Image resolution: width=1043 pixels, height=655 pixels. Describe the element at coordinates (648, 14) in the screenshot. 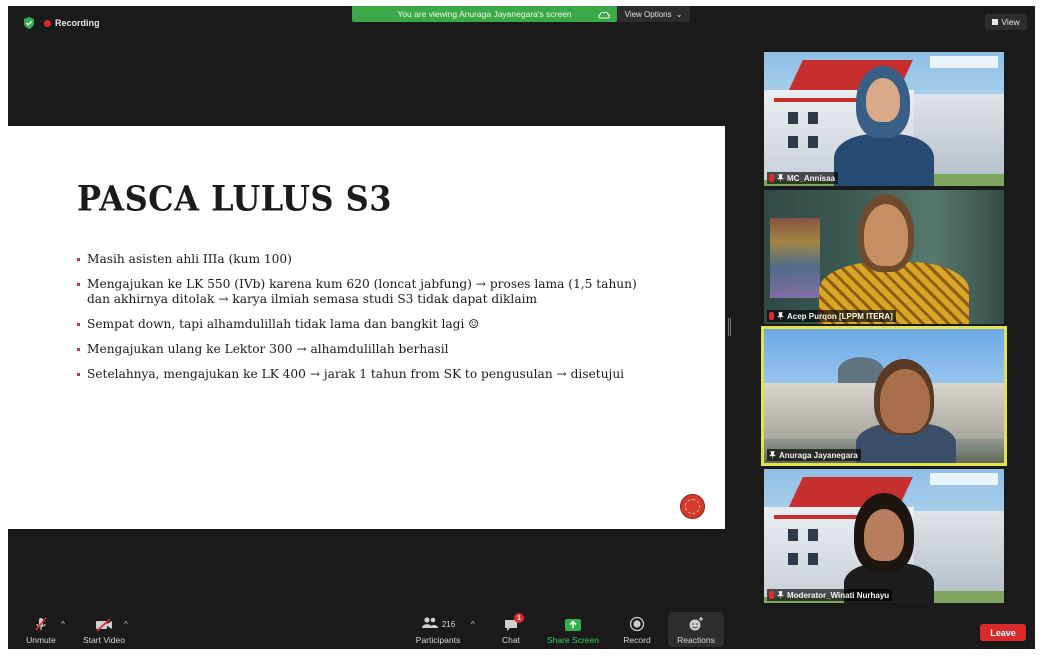

I see `view-options-label: View Options` at that location.